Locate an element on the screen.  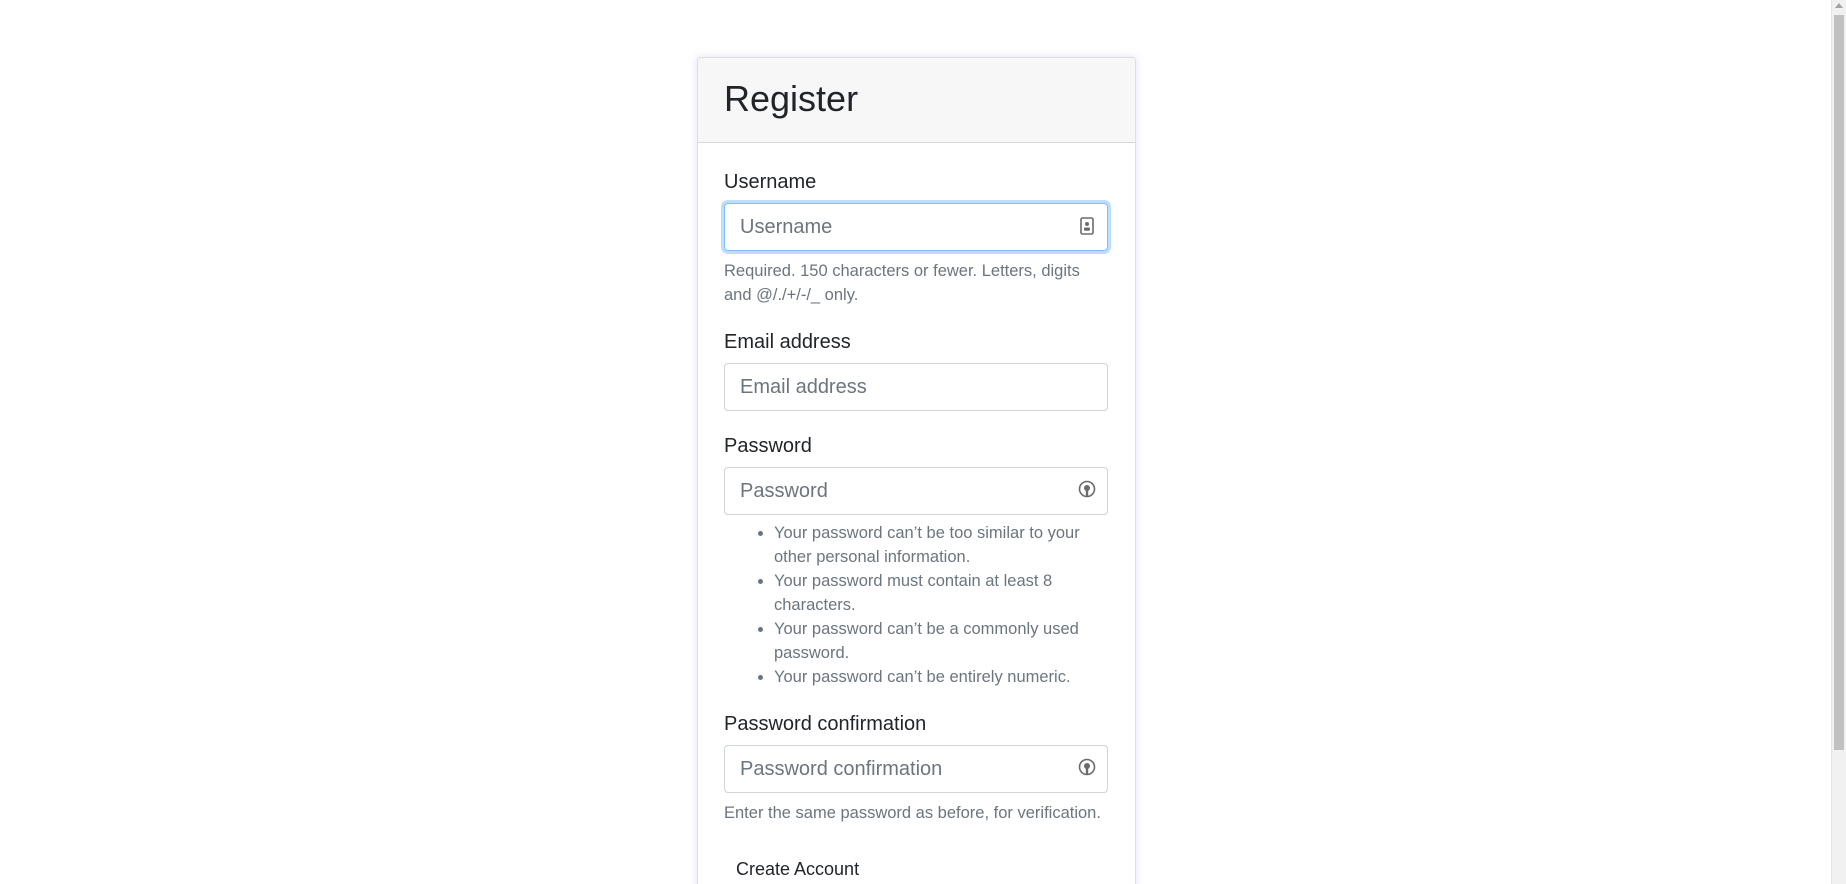
password-confirmation-input-wrap is located at coordinates (916, 769).